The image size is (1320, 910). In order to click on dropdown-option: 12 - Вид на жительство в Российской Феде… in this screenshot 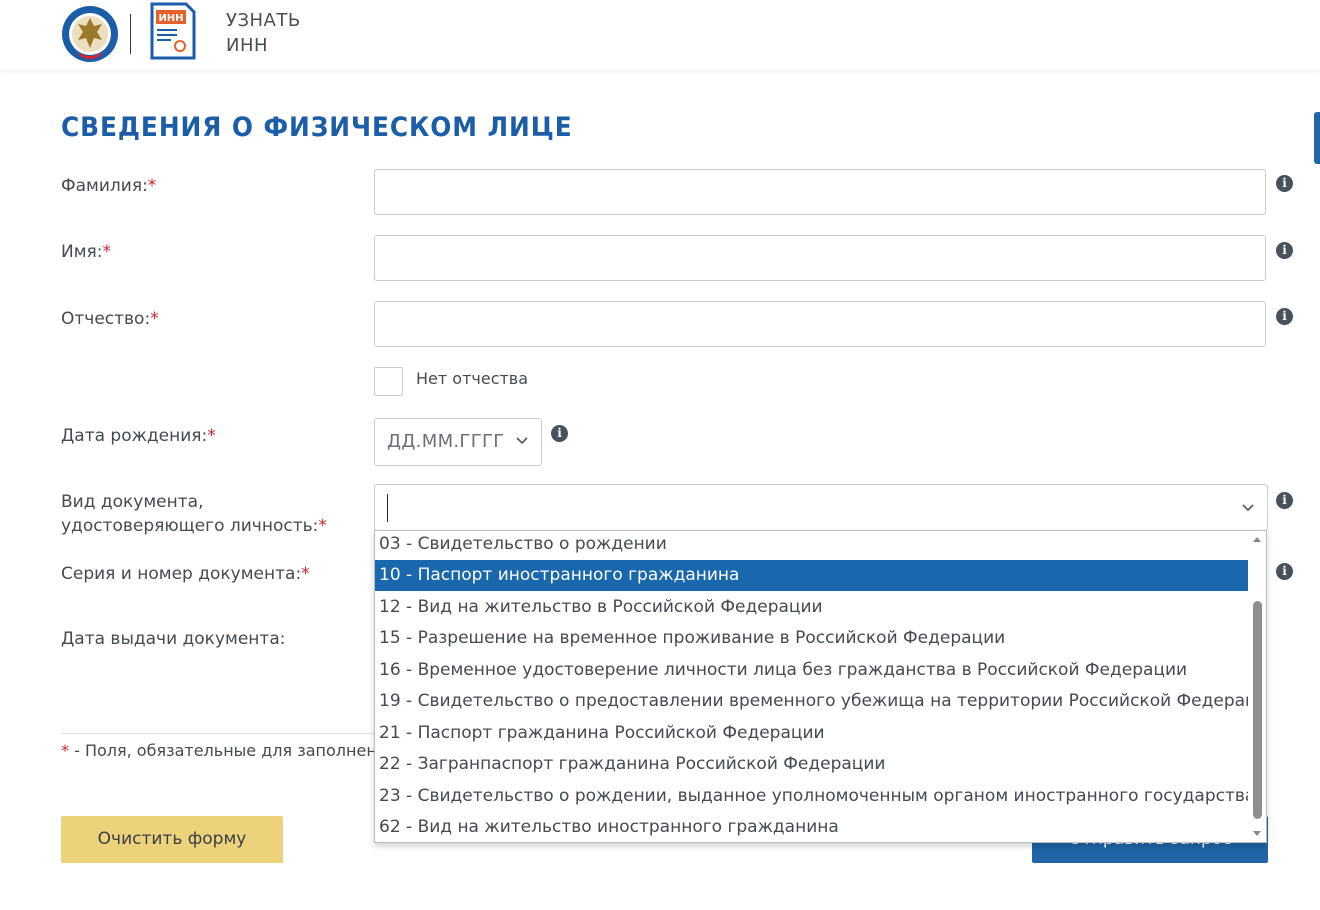, I will do `click(811, 607)`.